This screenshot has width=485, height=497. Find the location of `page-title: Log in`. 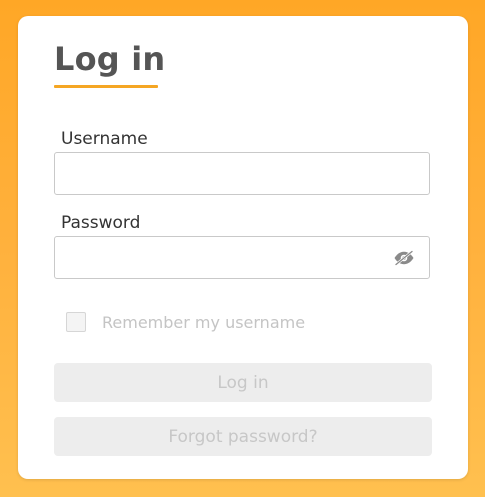

page-title: Log in is located at coordinates (110, 59).